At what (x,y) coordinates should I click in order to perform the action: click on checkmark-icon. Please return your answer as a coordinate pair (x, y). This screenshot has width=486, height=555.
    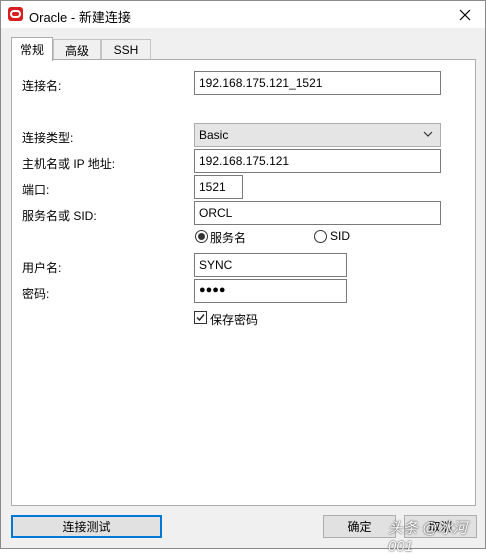
    Looking at the image, I should click on (200, 318).